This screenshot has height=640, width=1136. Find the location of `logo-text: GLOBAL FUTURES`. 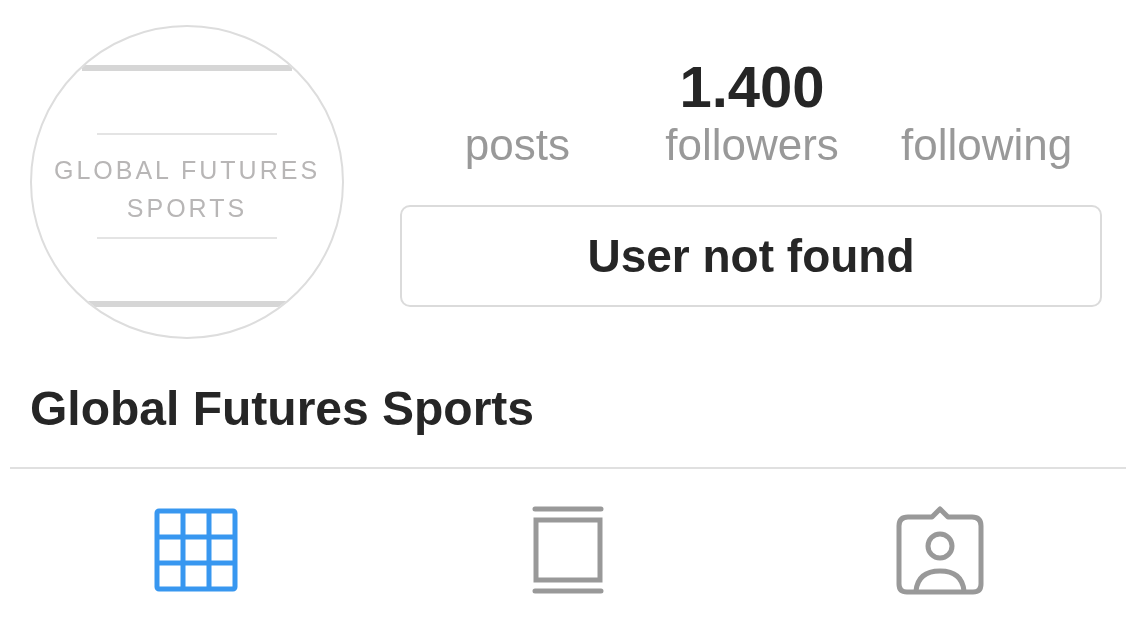

logo-text: GLOBAL FUTURES is located at coordinates (187, 170).